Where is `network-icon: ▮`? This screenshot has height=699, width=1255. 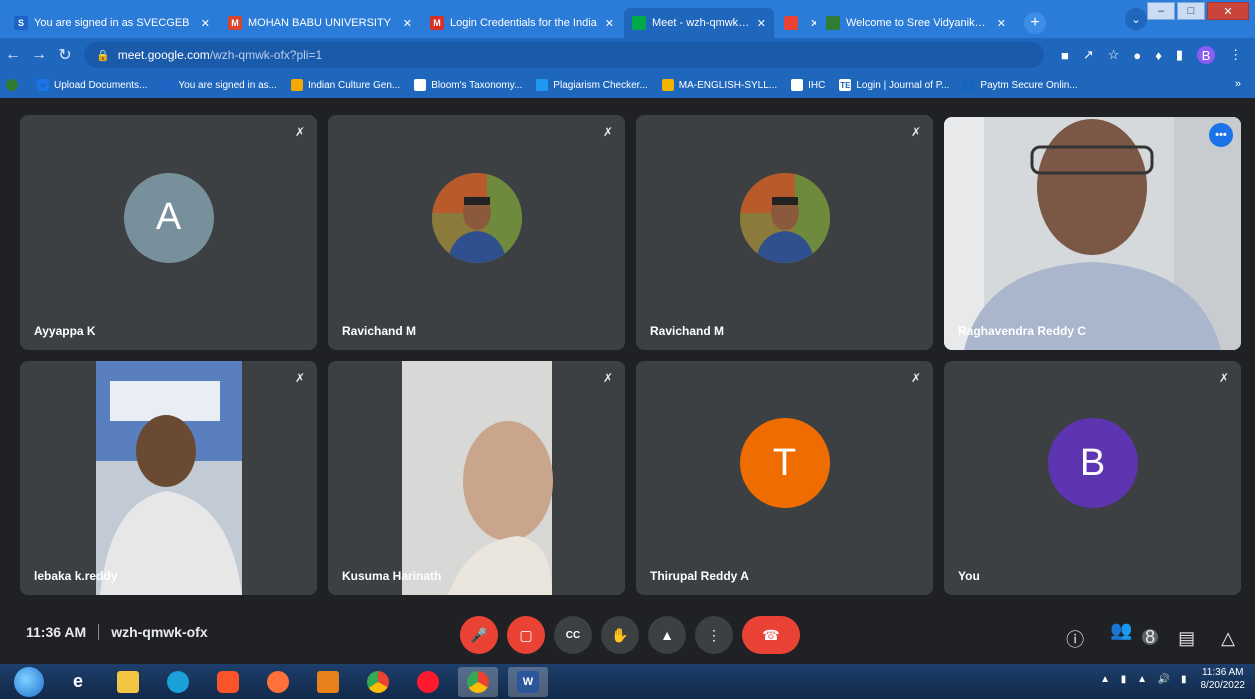 network-icon: ▮ is located at coordinates (1124, 679).